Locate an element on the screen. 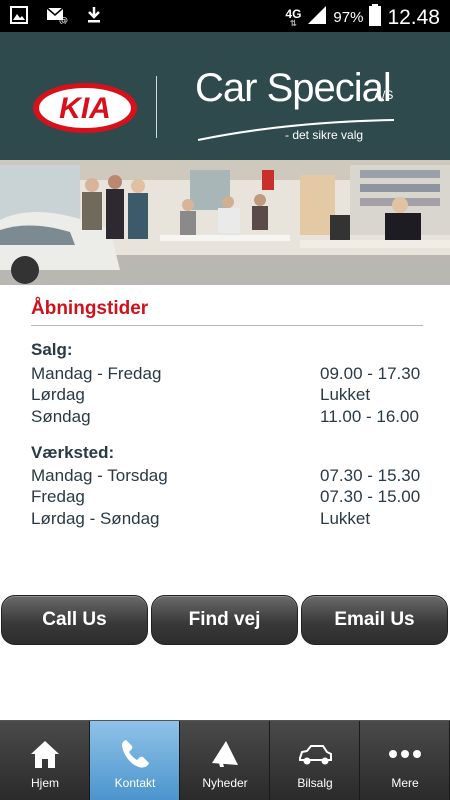 The width and height of the screenshot is (450, 800). clock: 12.48 is located at coordinates (413, 17).